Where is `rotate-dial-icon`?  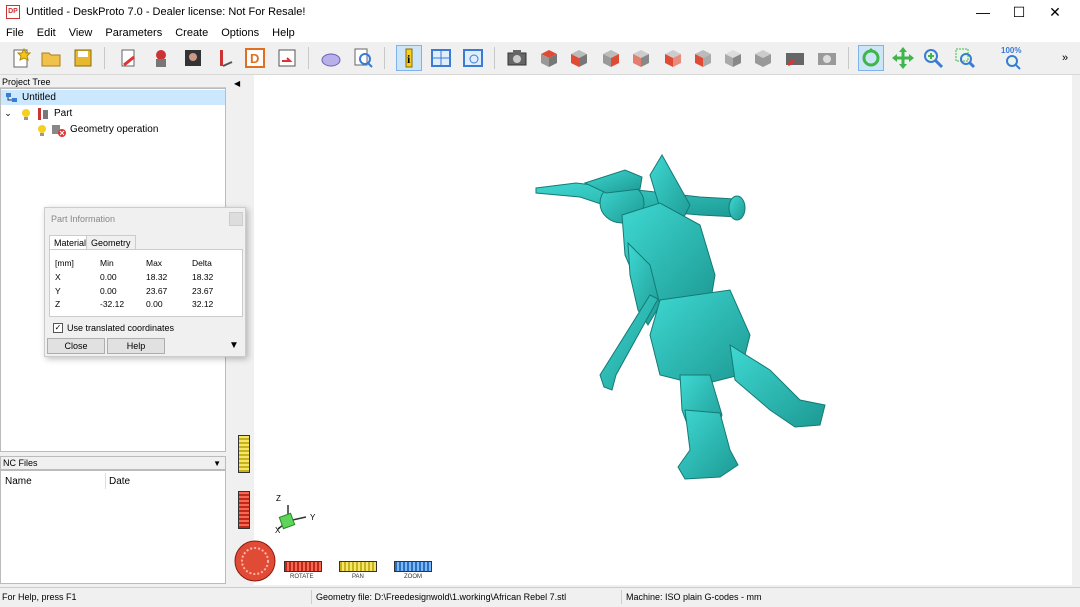
rotate-dial-icon is located at coordinates (255, 560).